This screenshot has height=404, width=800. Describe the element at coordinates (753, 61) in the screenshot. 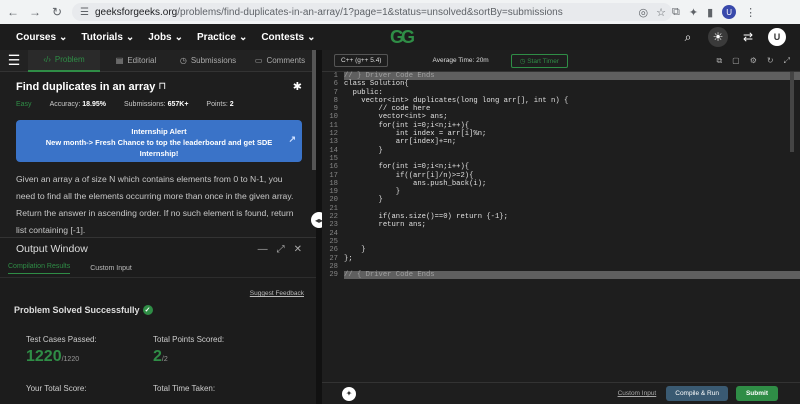

I see `settings-icon: ⚙` at that location.